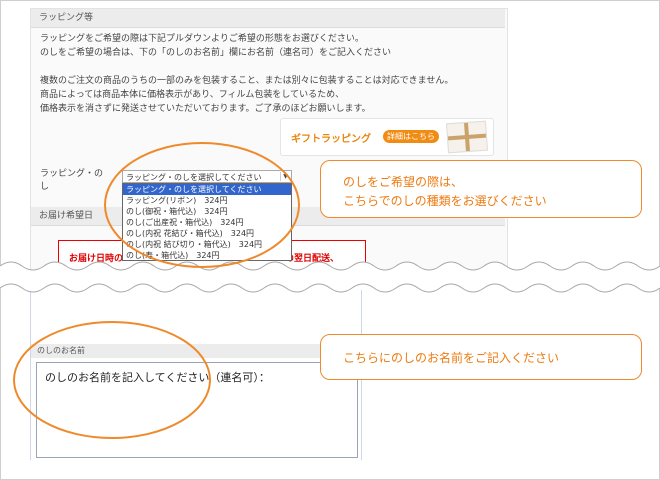 The image size is (660, 480). What do you see at coordinates (445, 201) in the screenshot?
I see `select-hint-line2: こちらでのしの種類をお選びください` at bounding box center [445, 201].